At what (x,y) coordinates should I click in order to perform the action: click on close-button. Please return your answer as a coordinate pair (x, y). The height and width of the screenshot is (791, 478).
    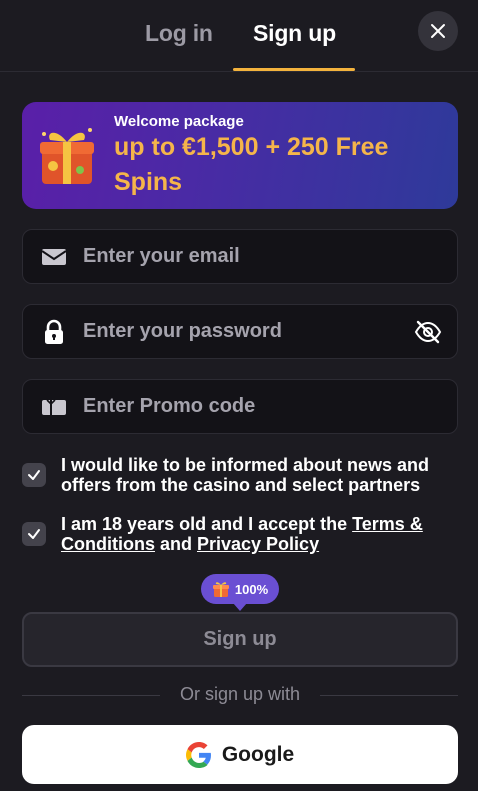
    Looking at the image, I should click on (438, 31).